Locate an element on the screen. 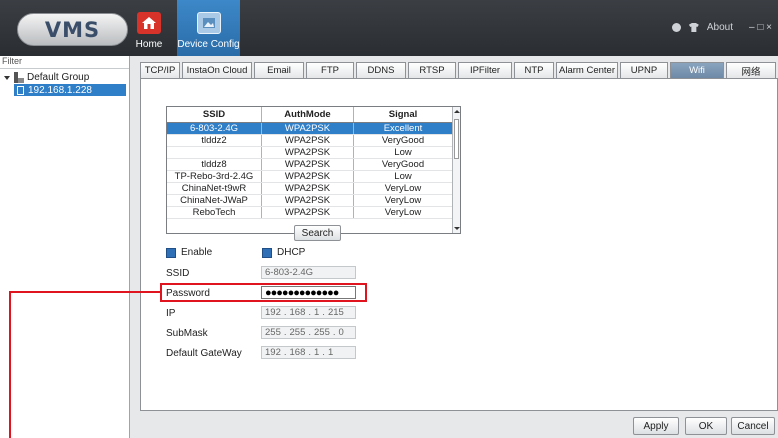 This screenshot has height=438, width=778. window-controls: – □ × is located at coordinates (760, 27).